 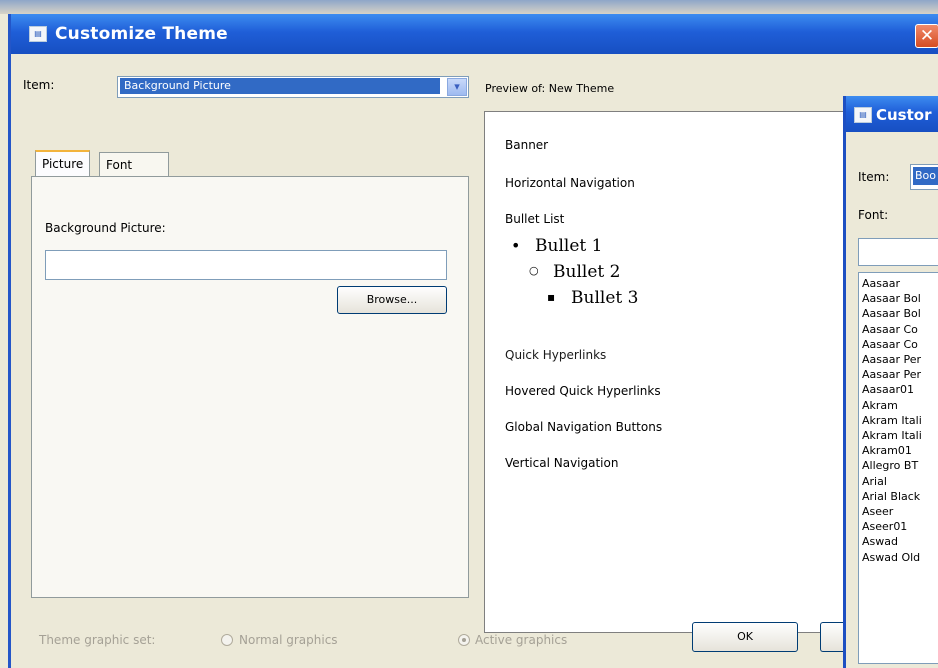 I want to click on preview-horizontal-navigation: Horizontal Navigation, so click(x=570, y=183).